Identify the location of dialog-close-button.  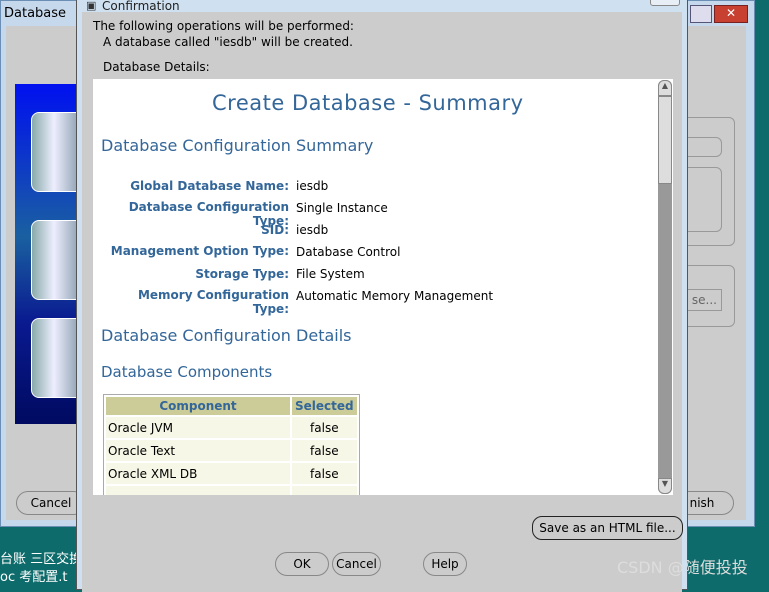
(665, 3).